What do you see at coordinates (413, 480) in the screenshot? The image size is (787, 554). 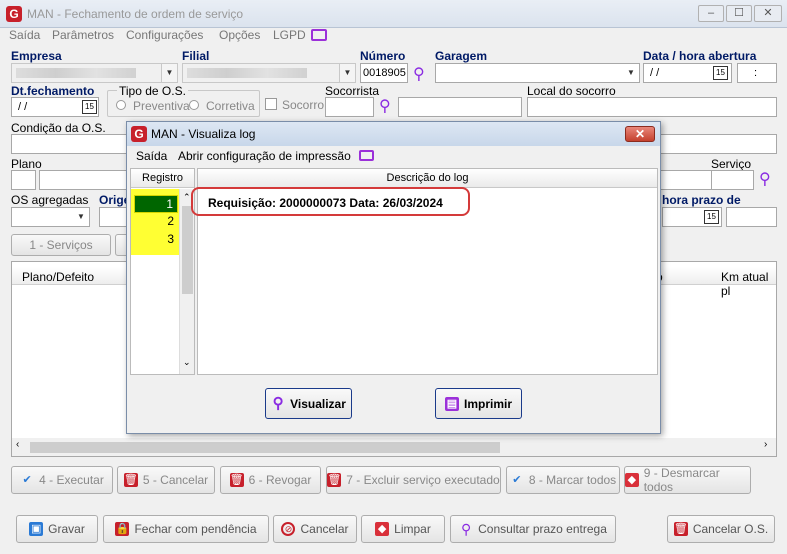 I see `excluir-servico-button: 🗑 7 - Excluir serviço executado` at bounding box center [413, 480].